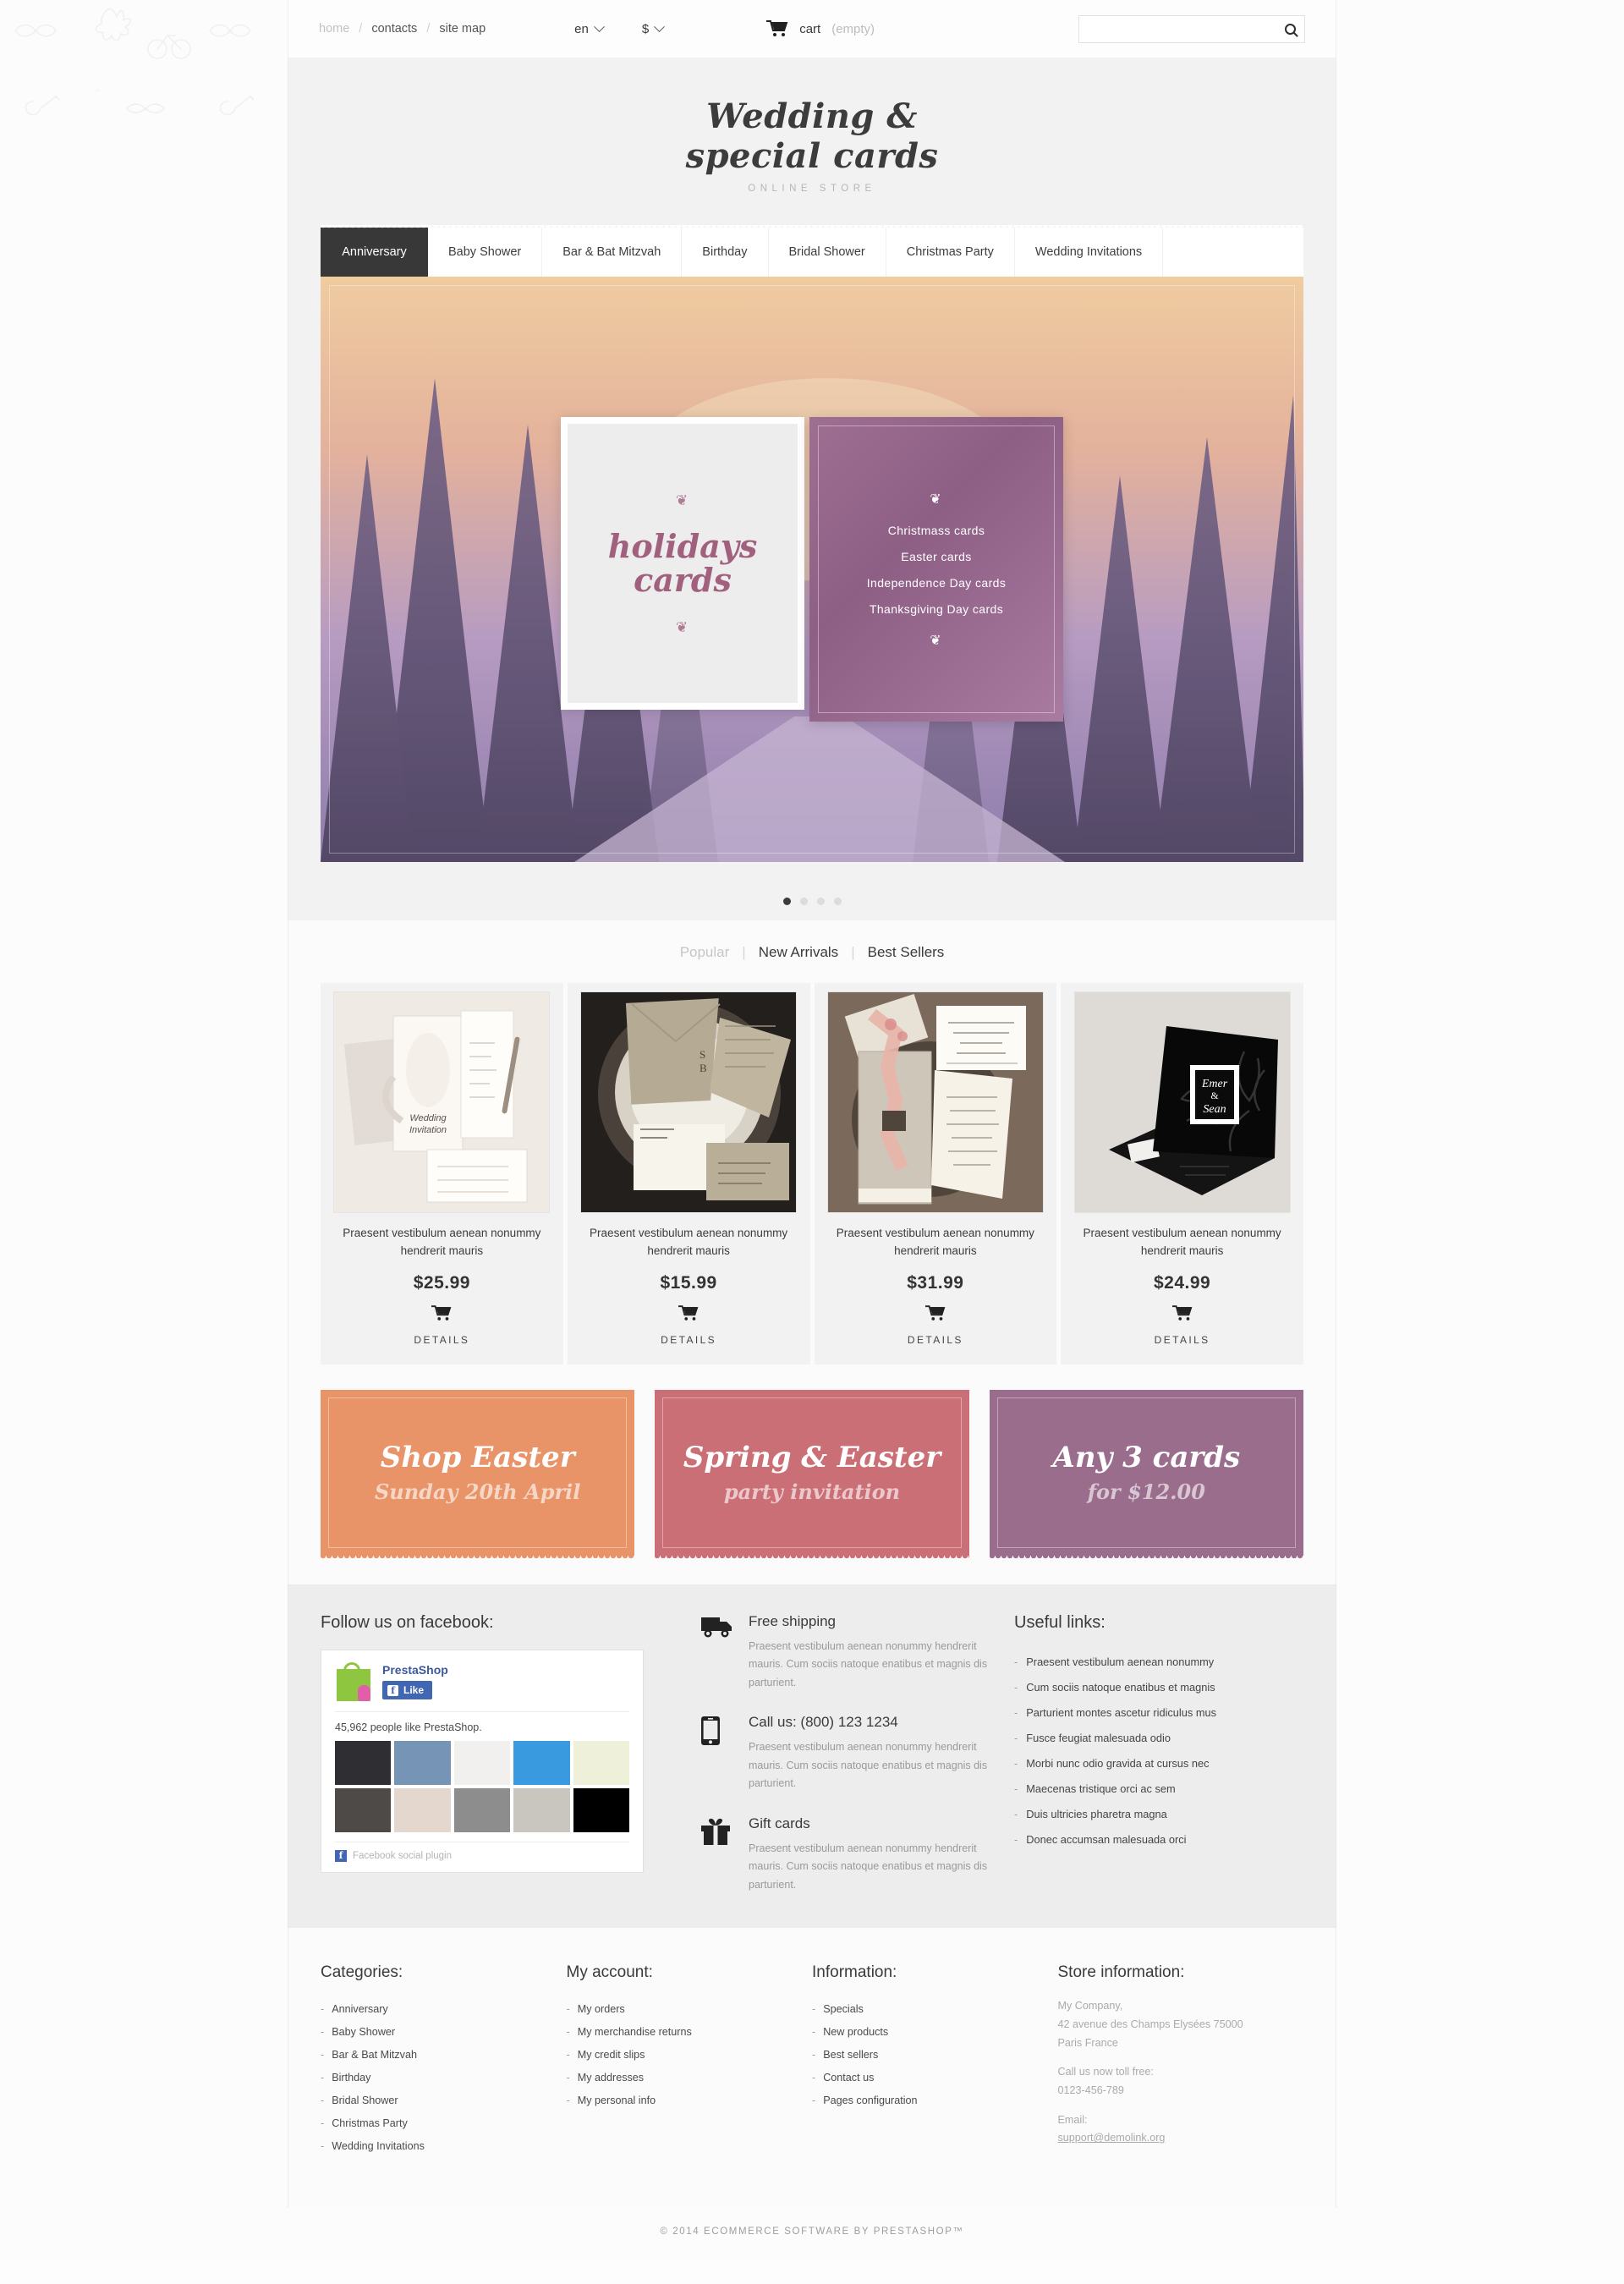 This screenshot has width=1624, height=2284. I want to click on list-item: - Bridal Shower, so click(444, 2100).